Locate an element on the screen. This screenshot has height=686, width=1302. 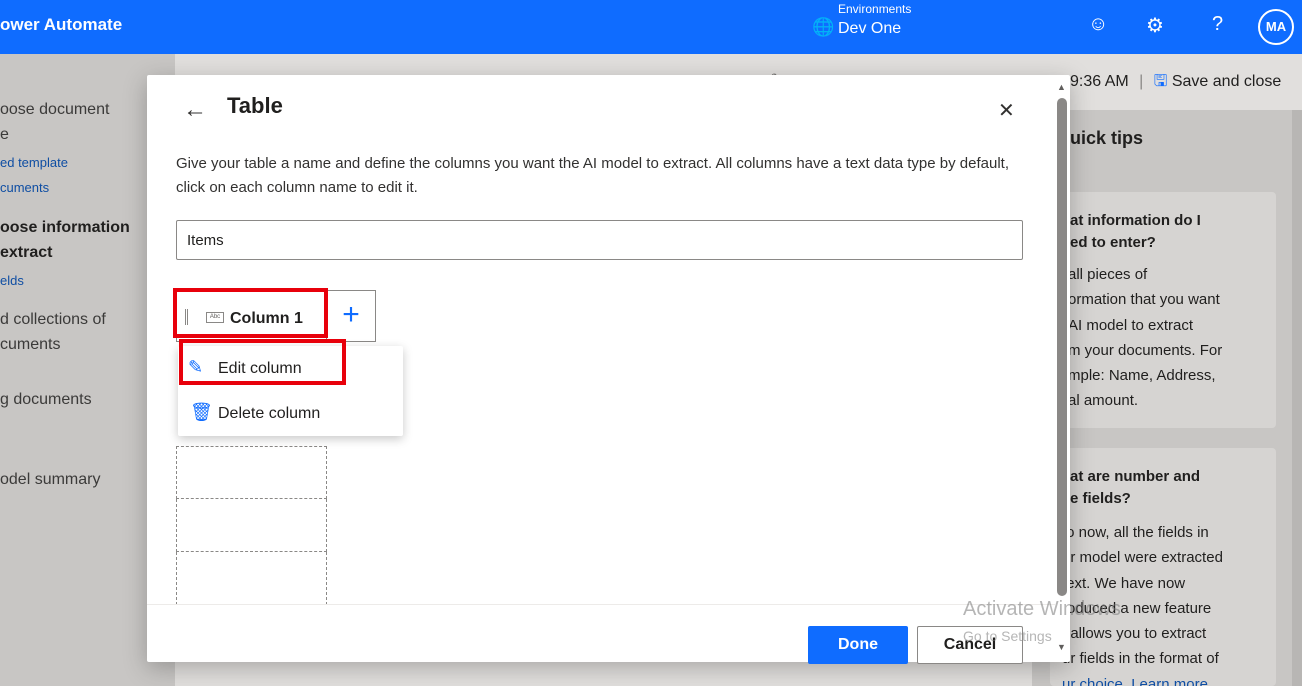
arrow-left-icon: ← is located at coordinates (195, 110).